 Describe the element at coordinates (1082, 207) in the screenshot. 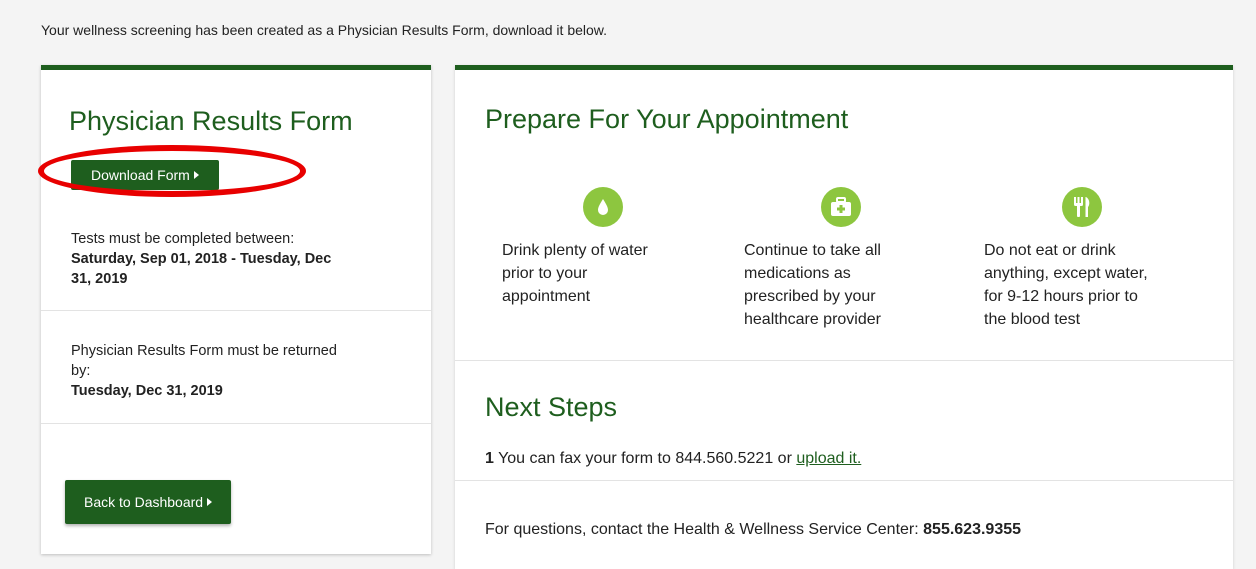

I see `fork-knife-icon` at that location.